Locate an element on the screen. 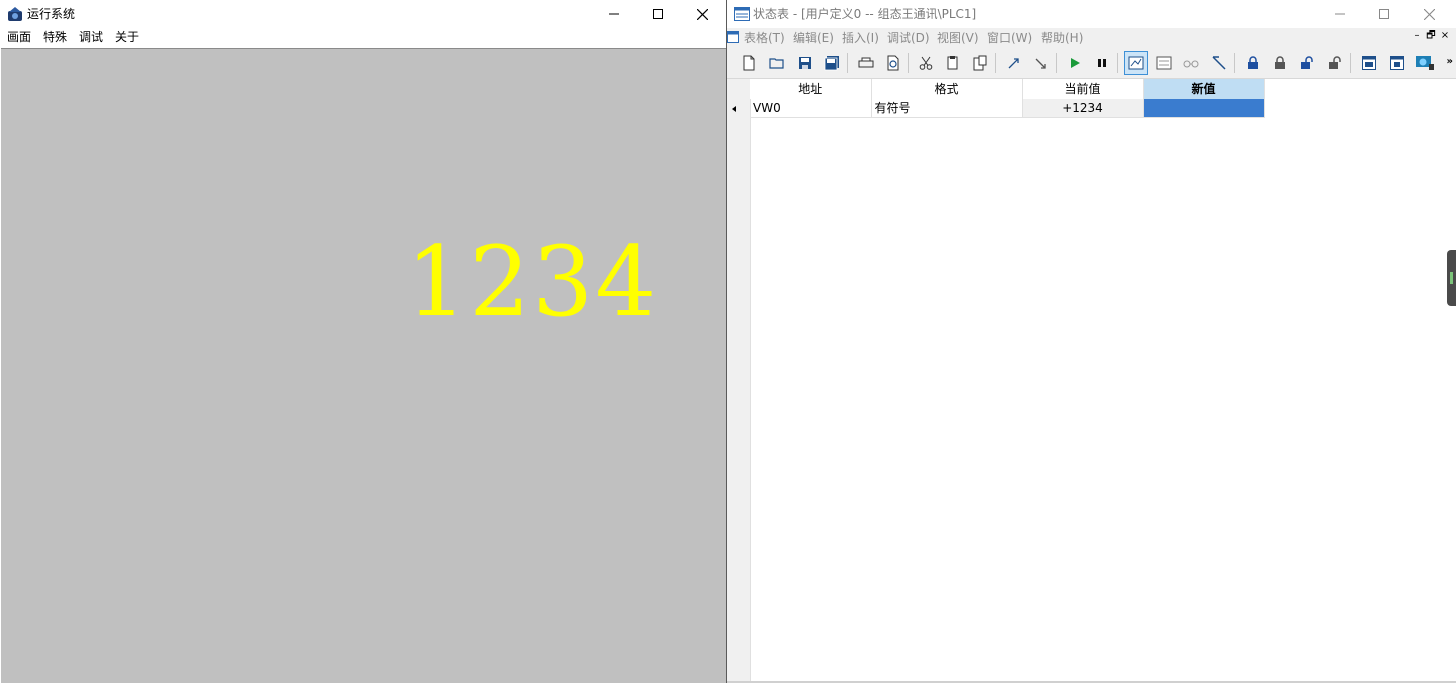  side-panel-tab is located at coordinates (1451, 278).